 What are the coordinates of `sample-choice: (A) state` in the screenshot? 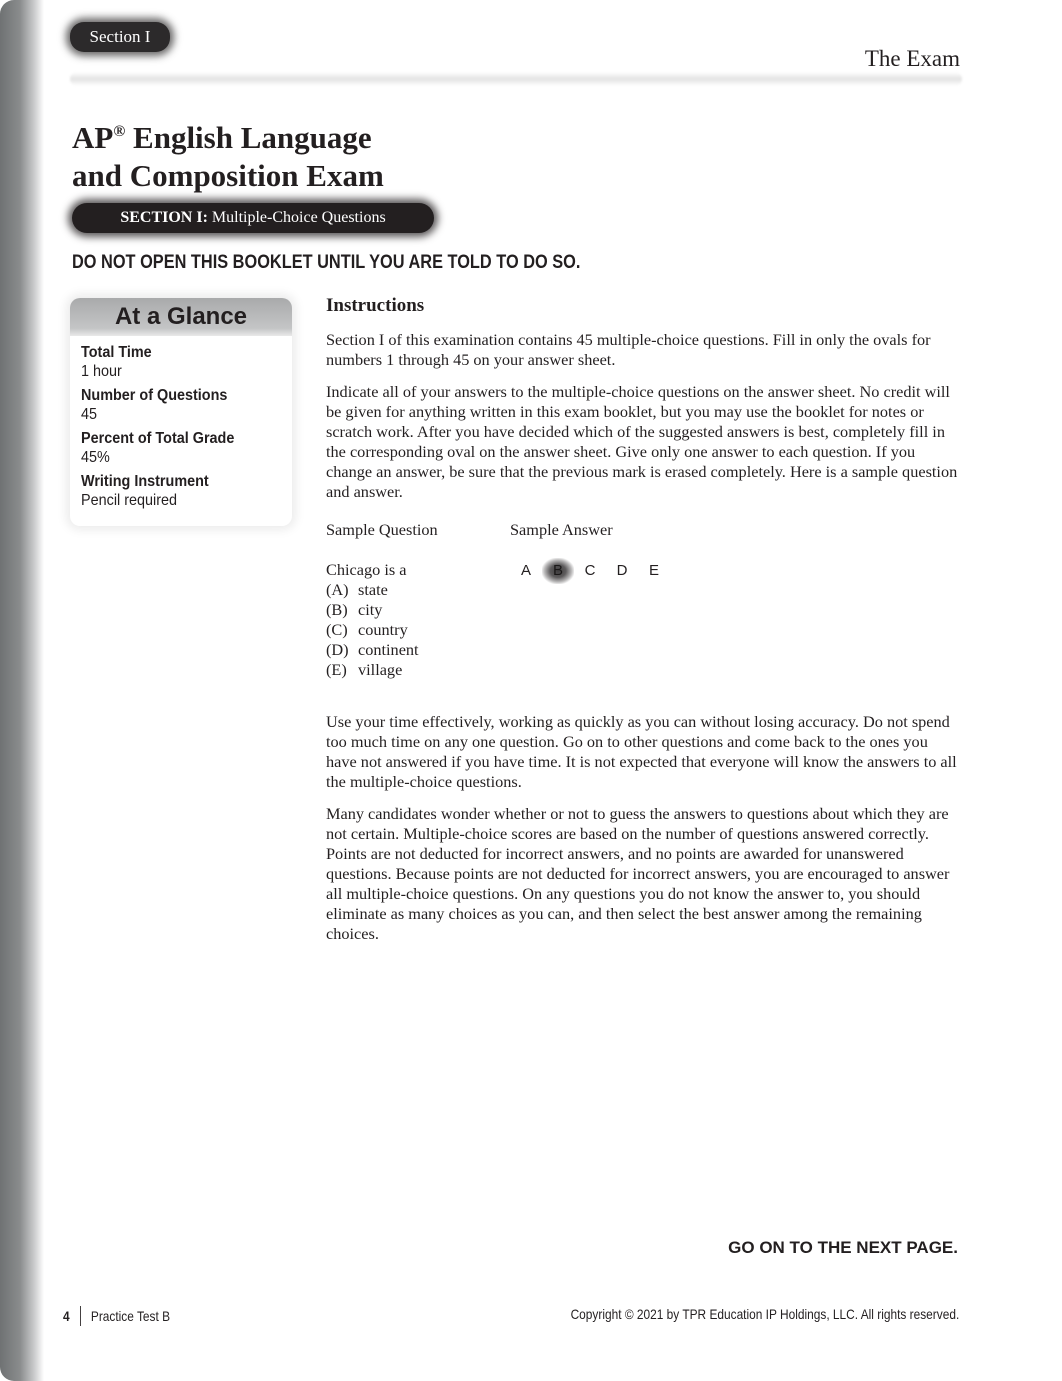 It's located at (372, 590).